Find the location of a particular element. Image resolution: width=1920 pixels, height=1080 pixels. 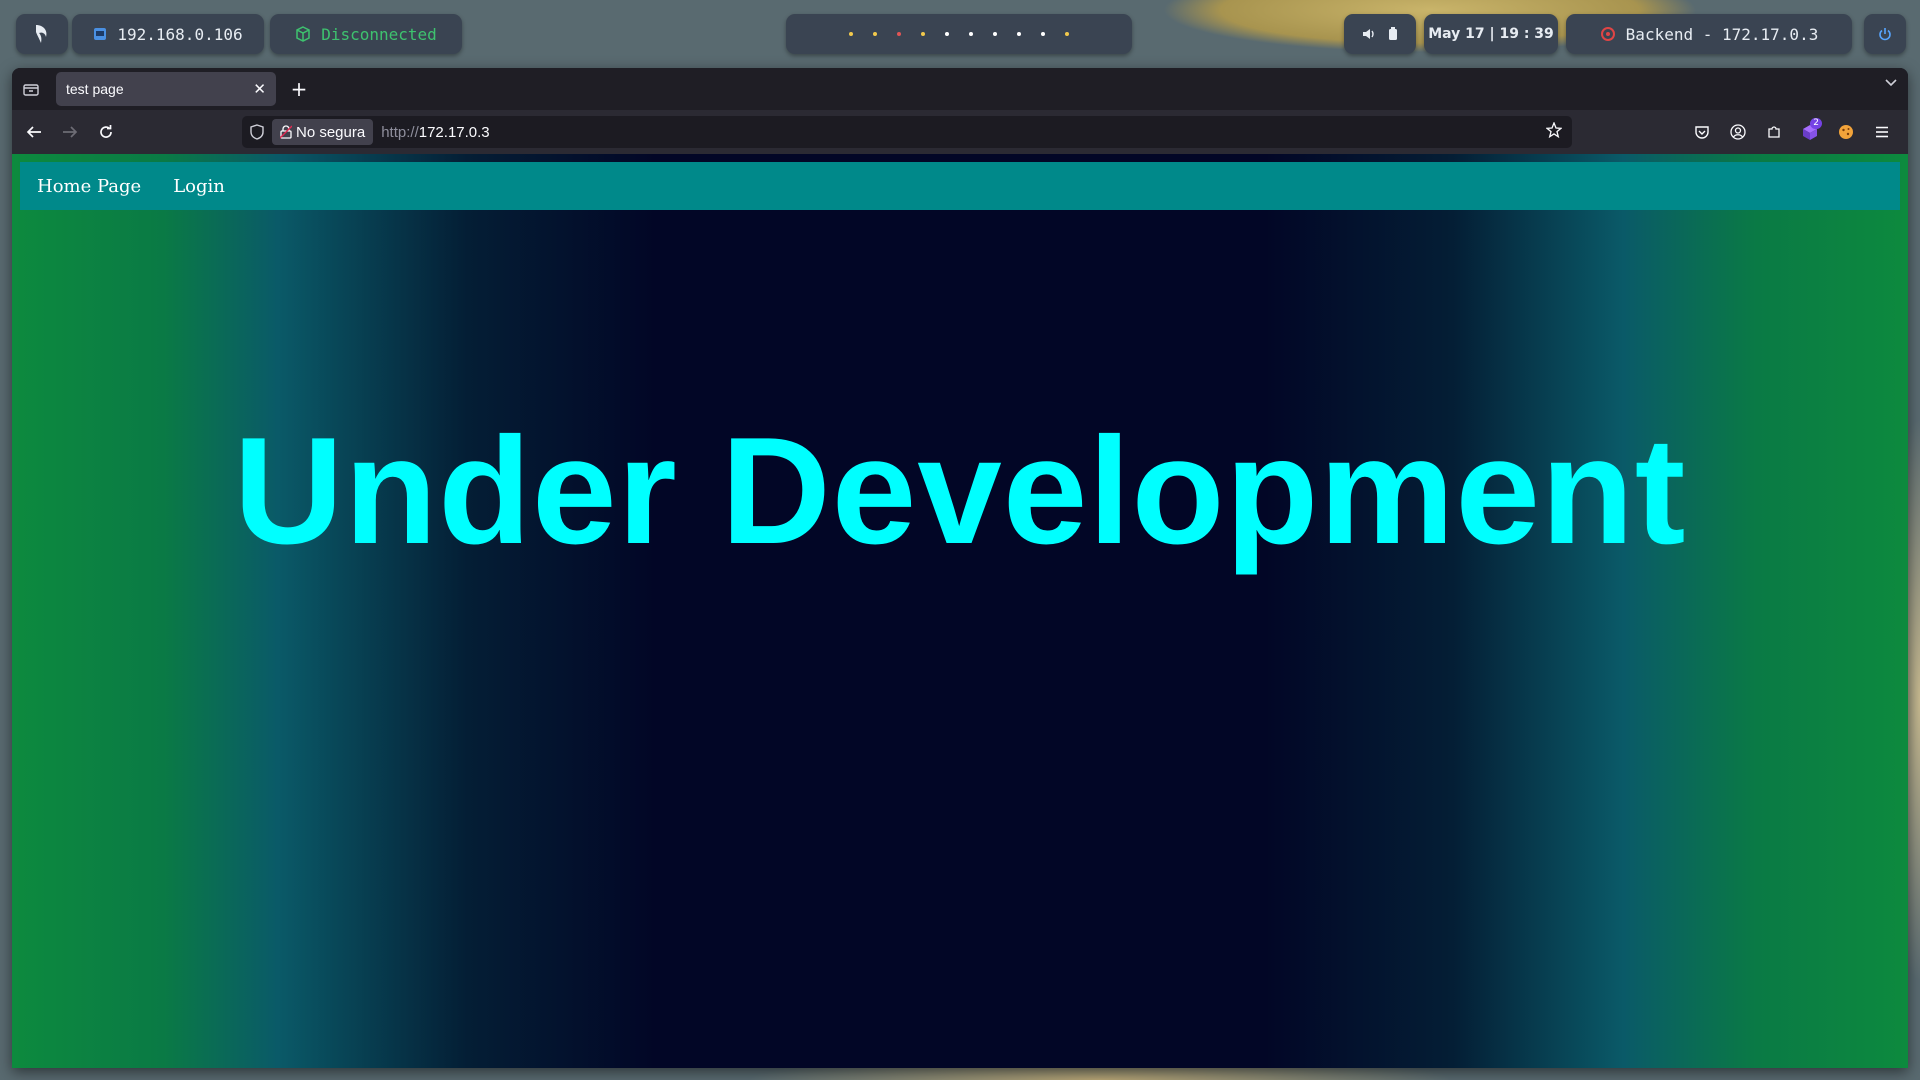

address-bar: No segura http://172.17.0.3 is located at coordinates (907, 132).